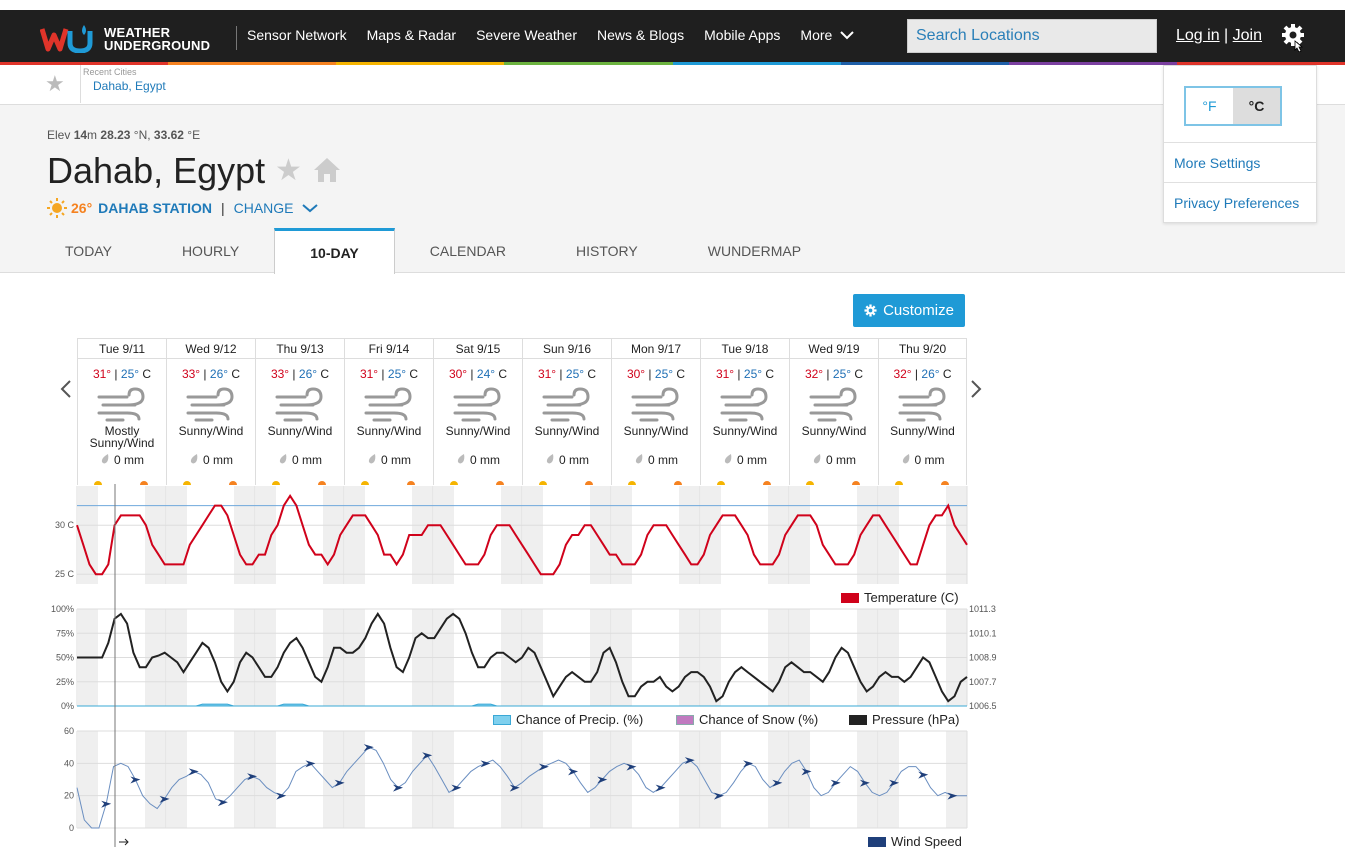 Image resolution: width=1345 pixels, height=849 pixels. I want to click on forecast-day: Sun 9/16 31° | 25° C Sunny/Wind 0 mm, so click(566, 412).